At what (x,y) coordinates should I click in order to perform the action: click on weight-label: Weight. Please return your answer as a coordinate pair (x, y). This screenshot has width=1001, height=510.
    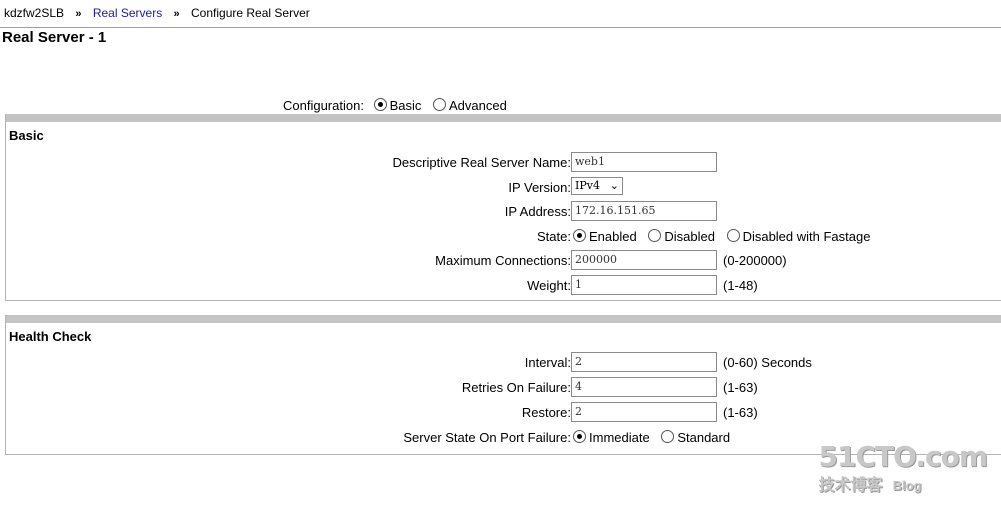
    Looking at the image, I should click on (547, 285).